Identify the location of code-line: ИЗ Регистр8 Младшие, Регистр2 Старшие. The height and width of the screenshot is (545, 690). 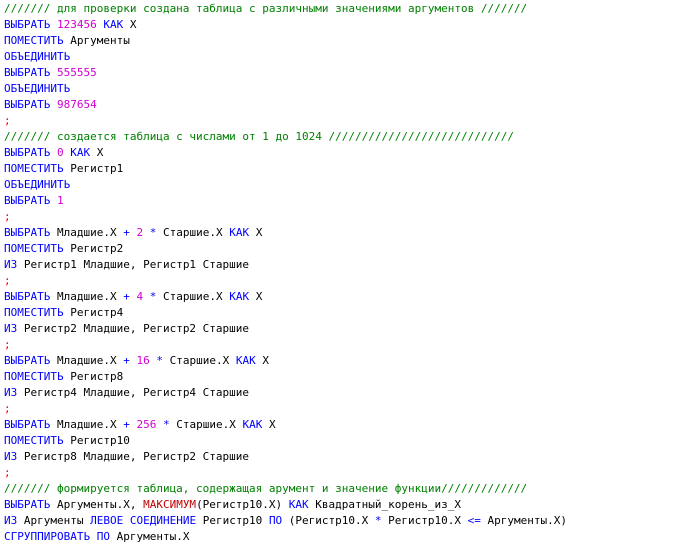
(347, 457).